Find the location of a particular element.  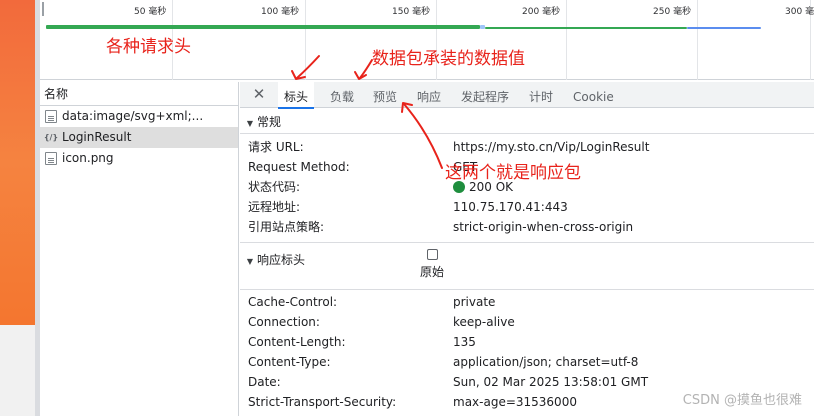

header-value: https://my.sto.cn/Vip/LoginResult is located at coordinates (551, 147).